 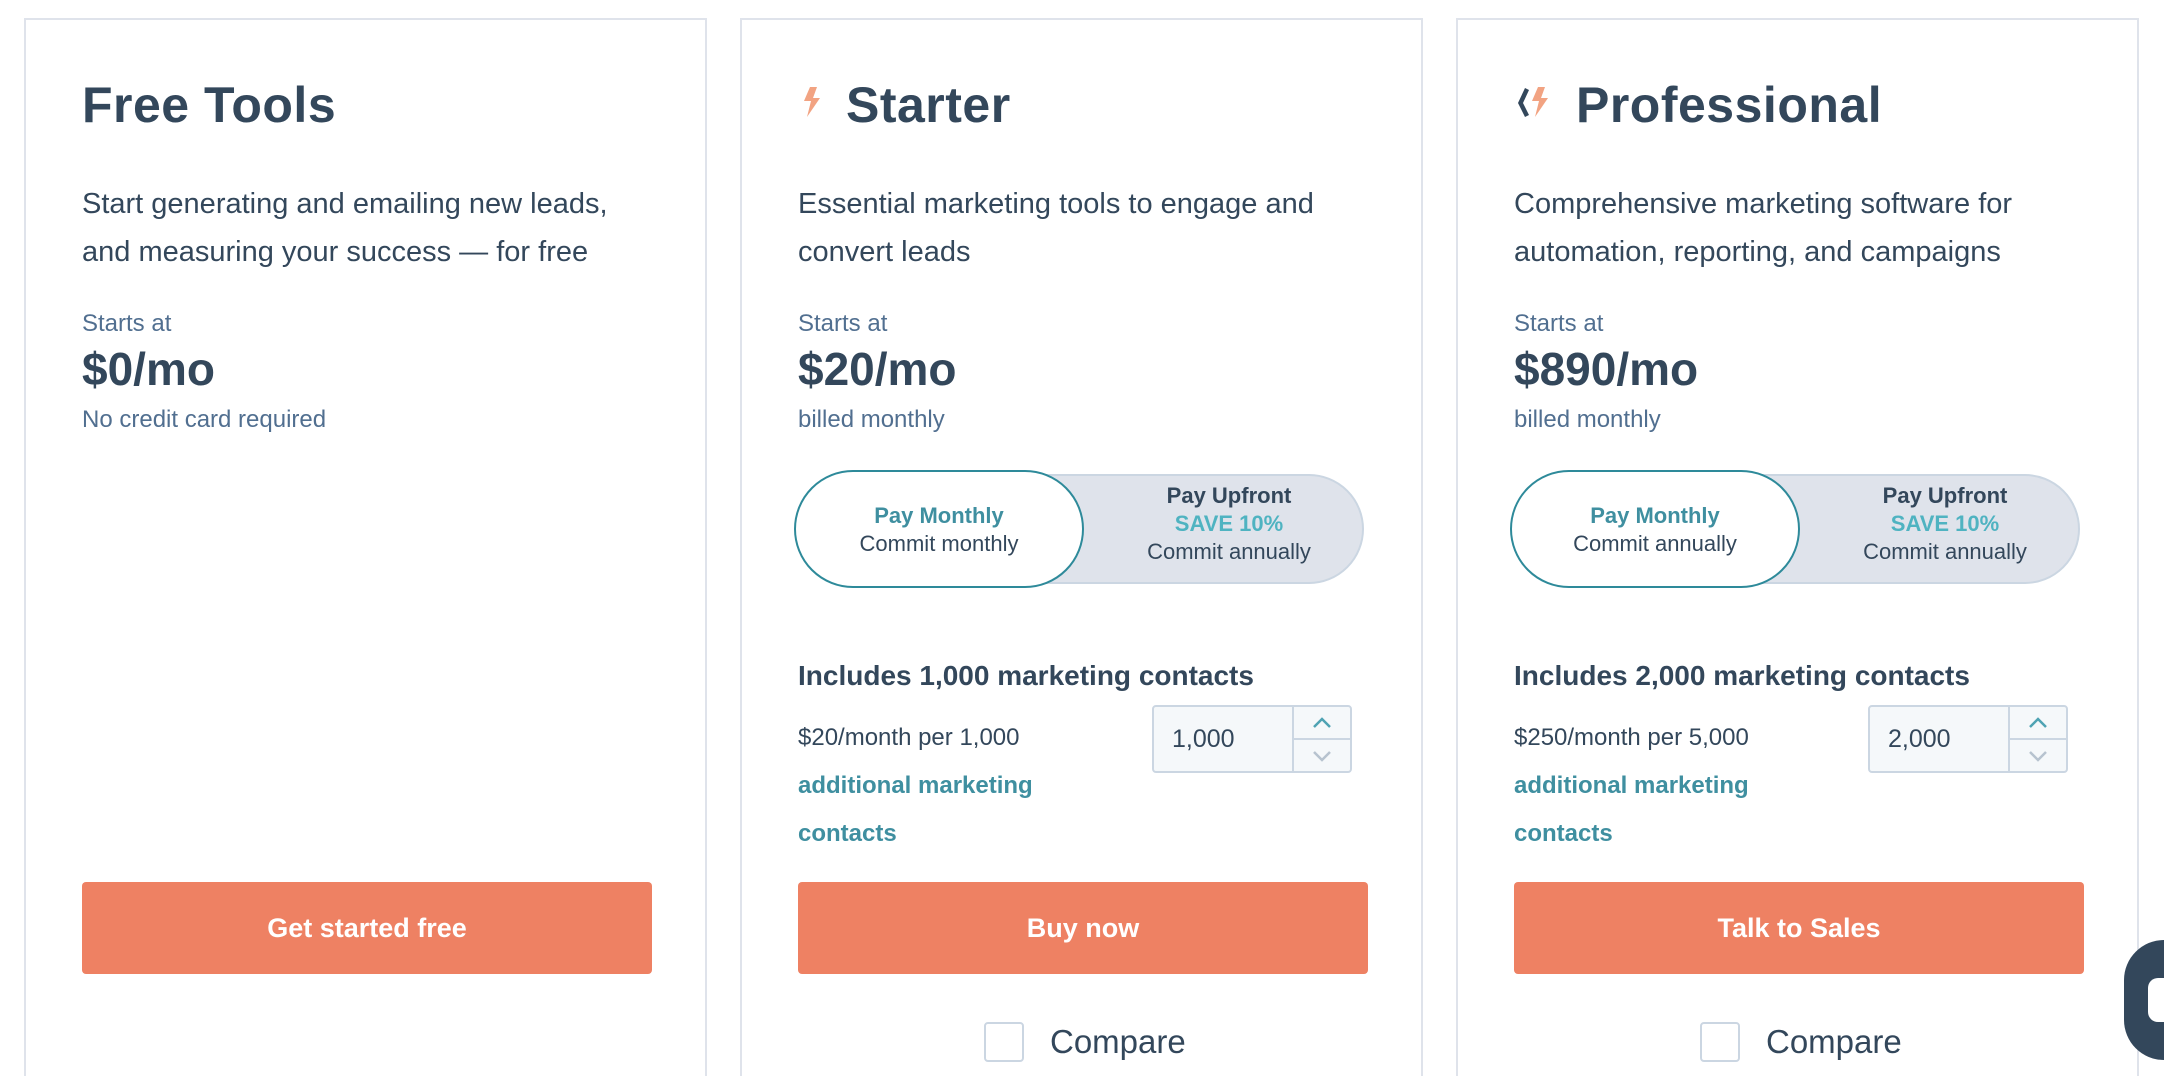 I want to click on includes-contacts: Includes 1,000 marketing contacts, so click(x=1026, y=675).